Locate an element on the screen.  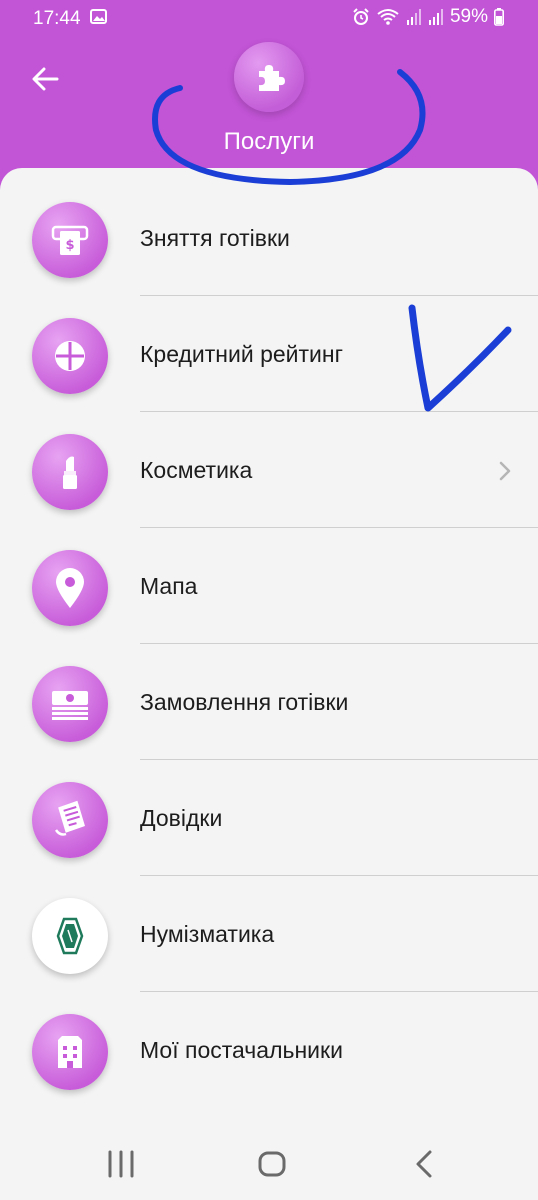
battery-icon is located at coordinates (499, 17).